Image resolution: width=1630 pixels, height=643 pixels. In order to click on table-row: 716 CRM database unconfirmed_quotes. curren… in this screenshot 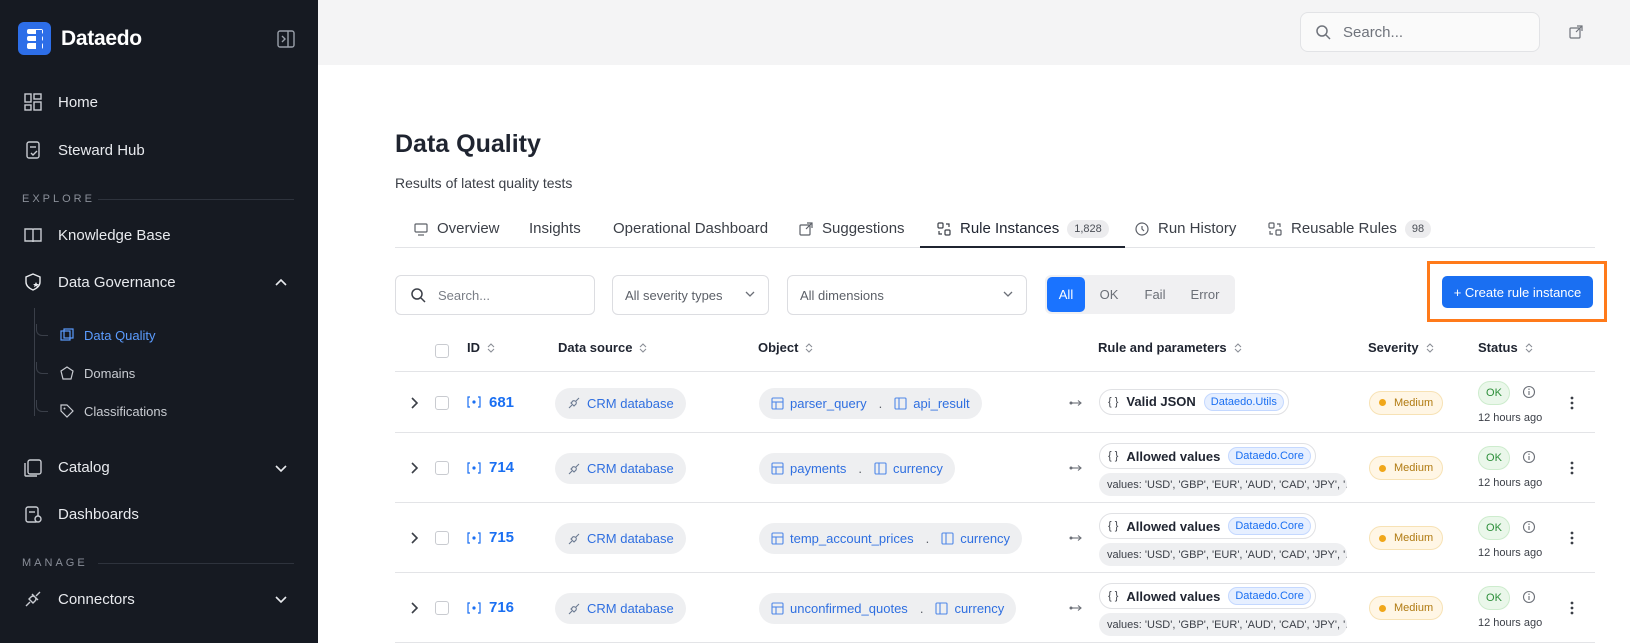, I will do `click(995, 608)`.